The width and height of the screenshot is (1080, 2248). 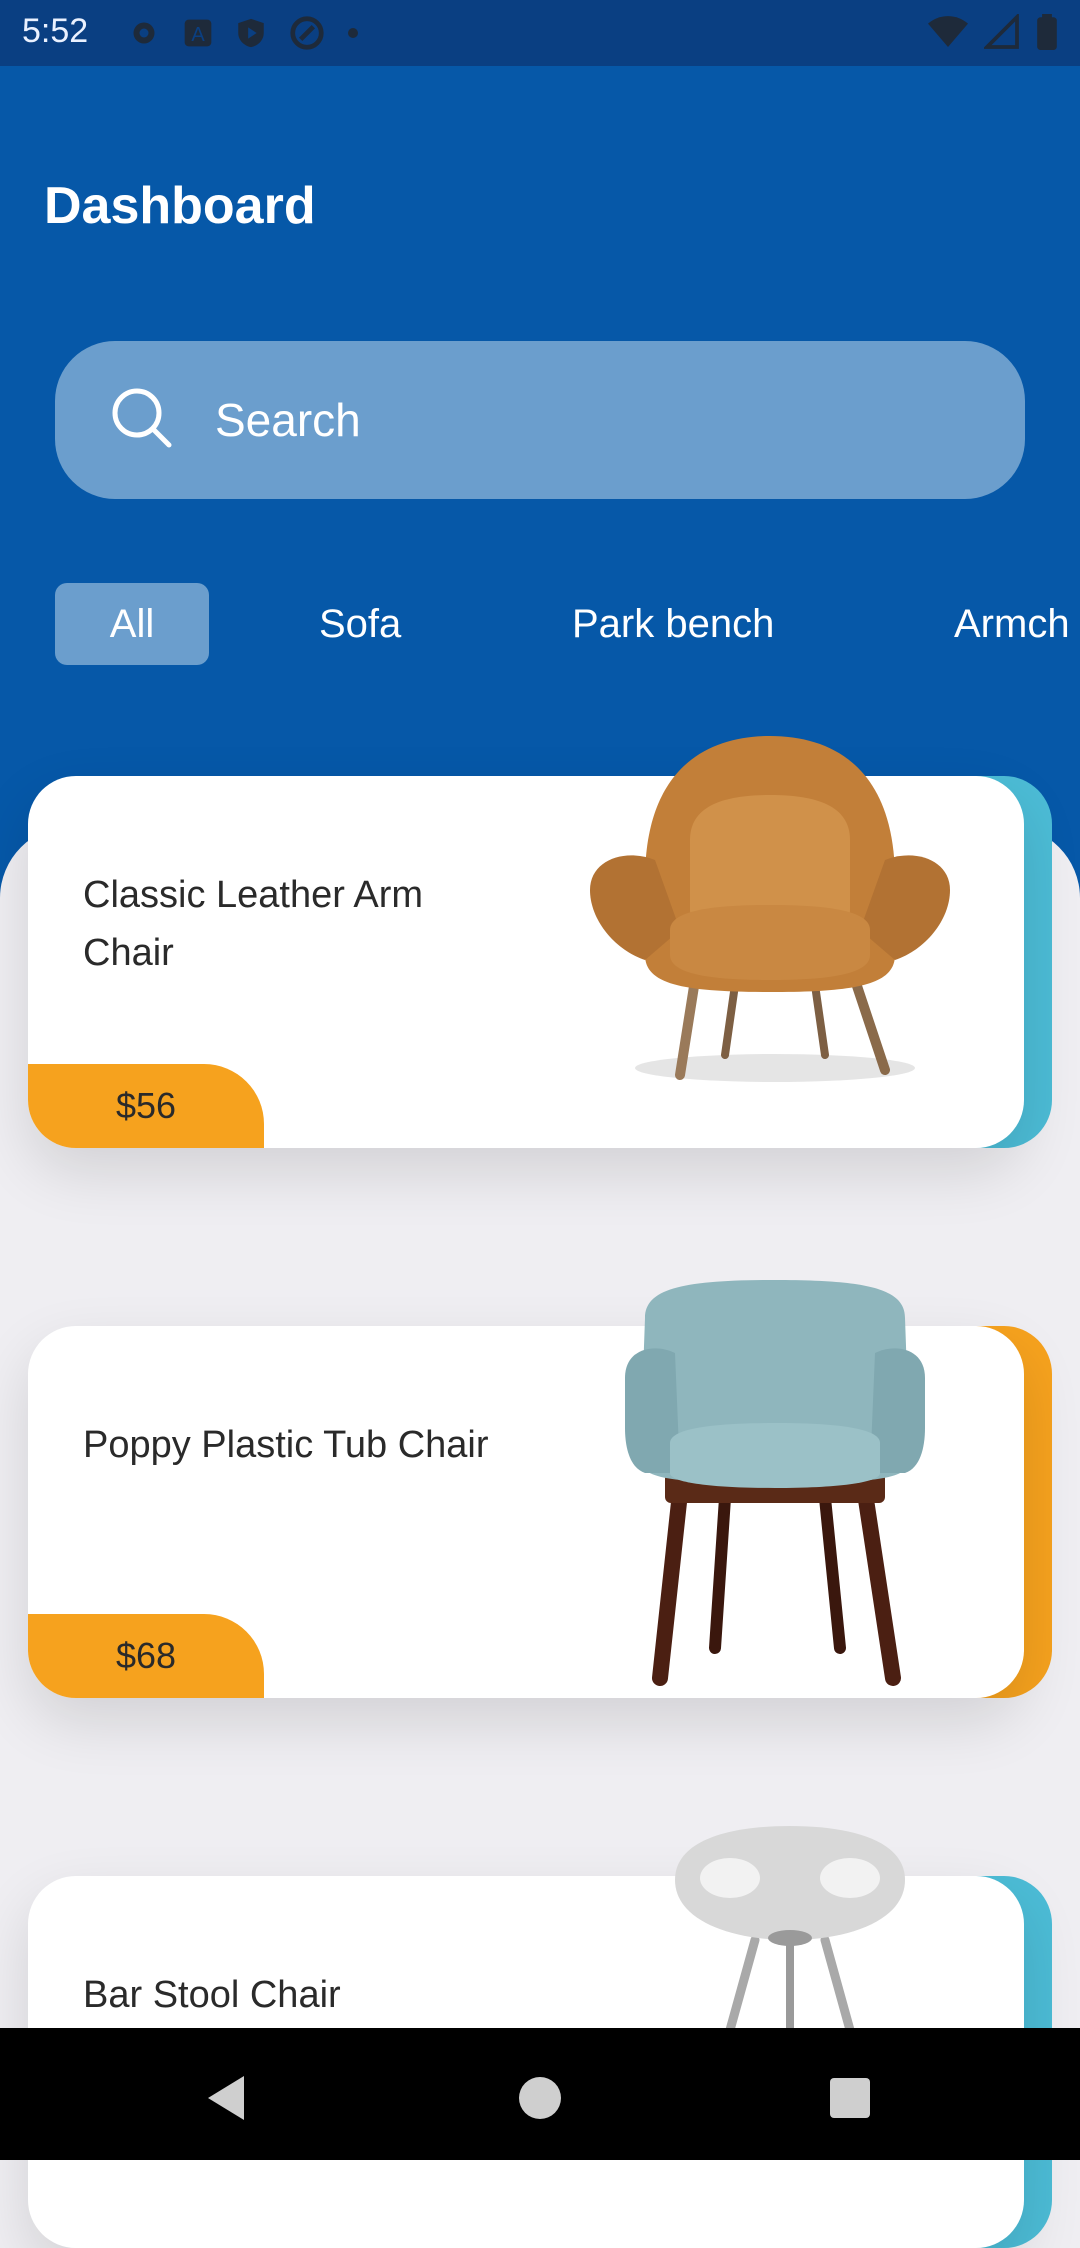 I want to click on page-title: Dashboard, so click(x=180, y=206).